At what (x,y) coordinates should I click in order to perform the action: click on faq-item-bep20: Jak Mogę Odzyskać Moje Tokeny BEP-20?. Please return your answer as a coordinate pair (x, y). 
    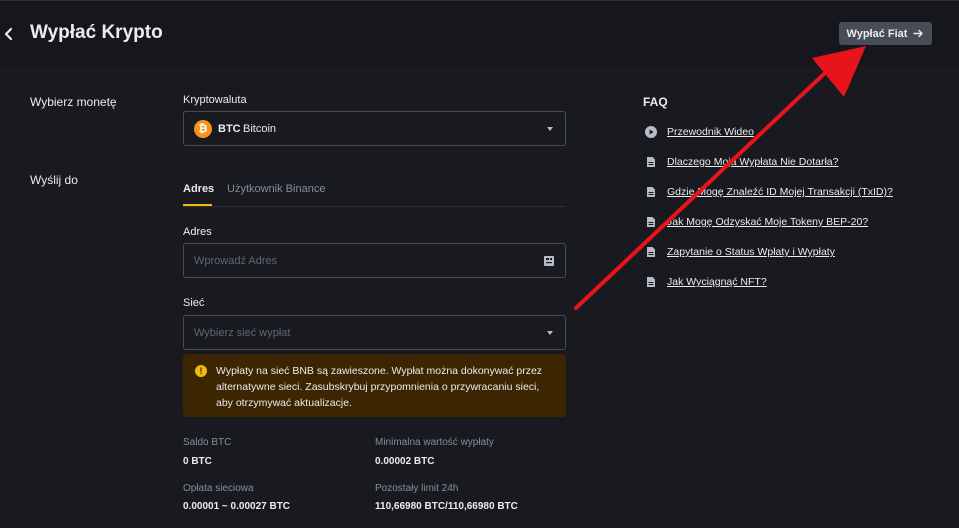
    Looking at the image, I should click on (756, 222).